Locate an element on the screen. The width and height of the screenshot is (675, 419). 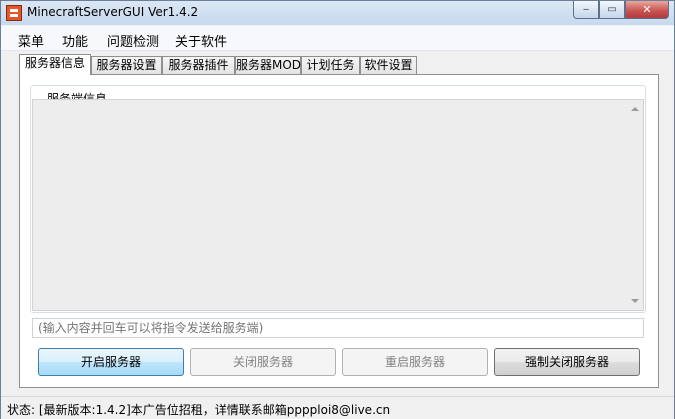
minimize-icon: ‒ is located at coordinates (586, 9).